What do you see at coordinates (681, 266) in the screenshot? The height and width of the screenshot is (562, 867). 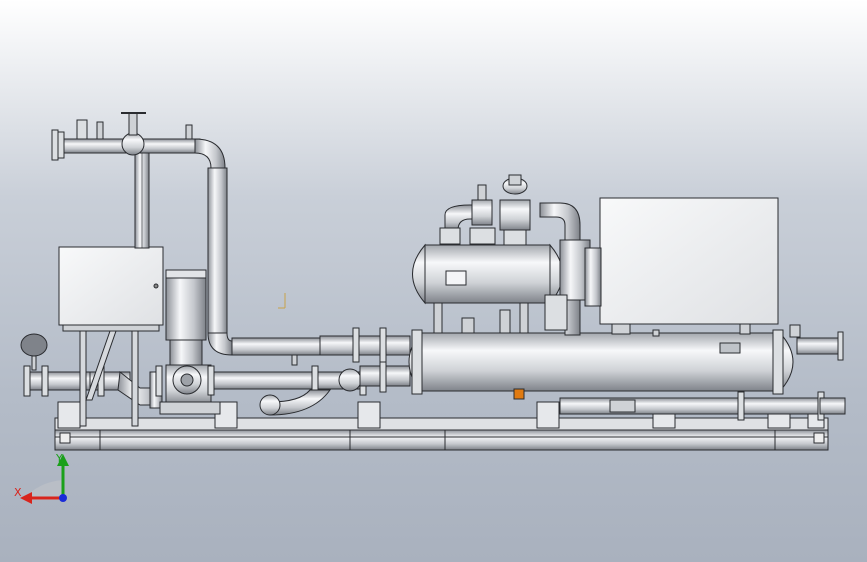 I see `compressor-motor-housing` at bounding box center [681, 266].